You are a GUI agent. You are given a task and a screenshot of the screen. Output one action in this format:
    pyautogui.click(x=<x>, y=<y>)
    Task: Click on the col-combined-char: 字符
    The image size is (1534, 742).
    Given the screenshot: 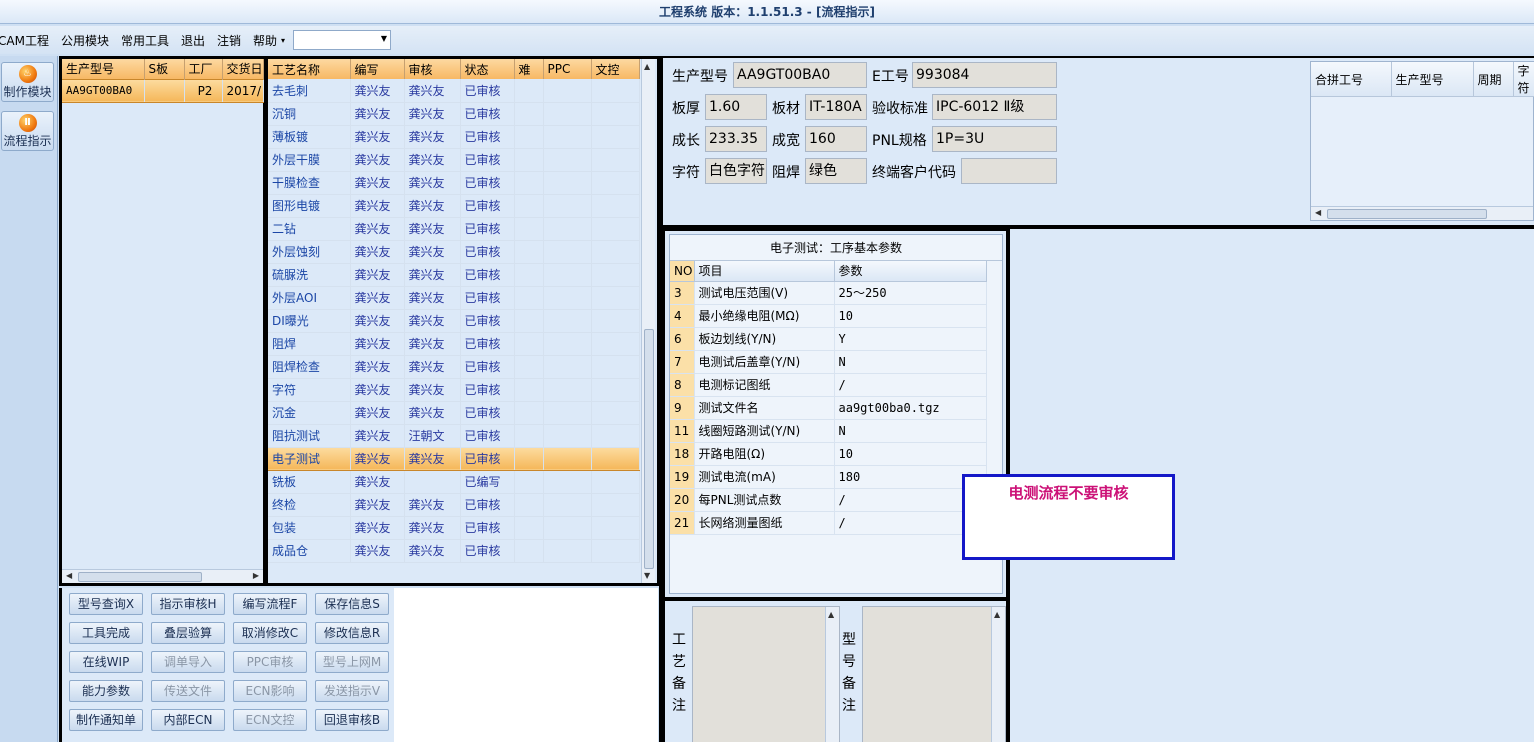 What is the action you would take?
    pyautogui.click(x=1523, y=79)
    